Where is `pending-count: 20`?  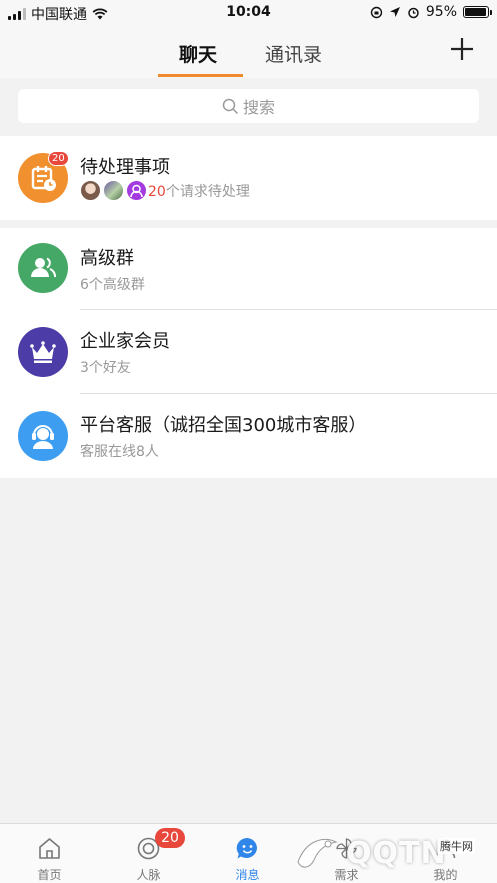
pending-count: 20 is located at coordinates (157, 192).